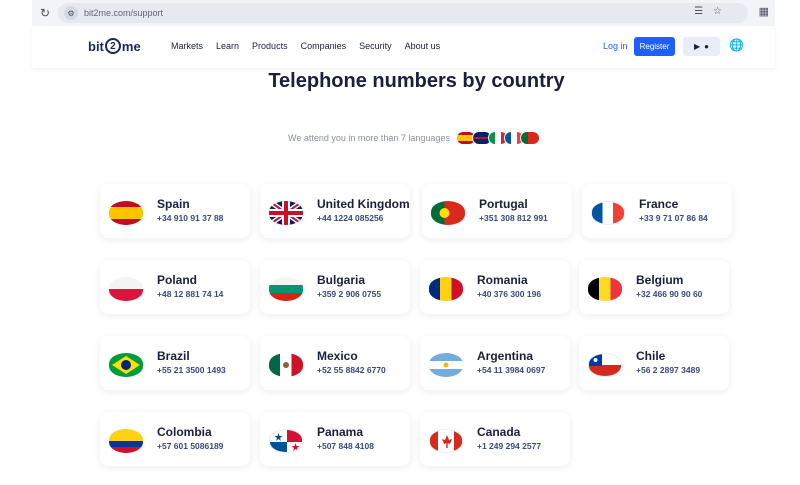  What do you see at coordinates (651, 356) in the screenshot?
I see `country-name: Chile` at bounding box center [651, 356].